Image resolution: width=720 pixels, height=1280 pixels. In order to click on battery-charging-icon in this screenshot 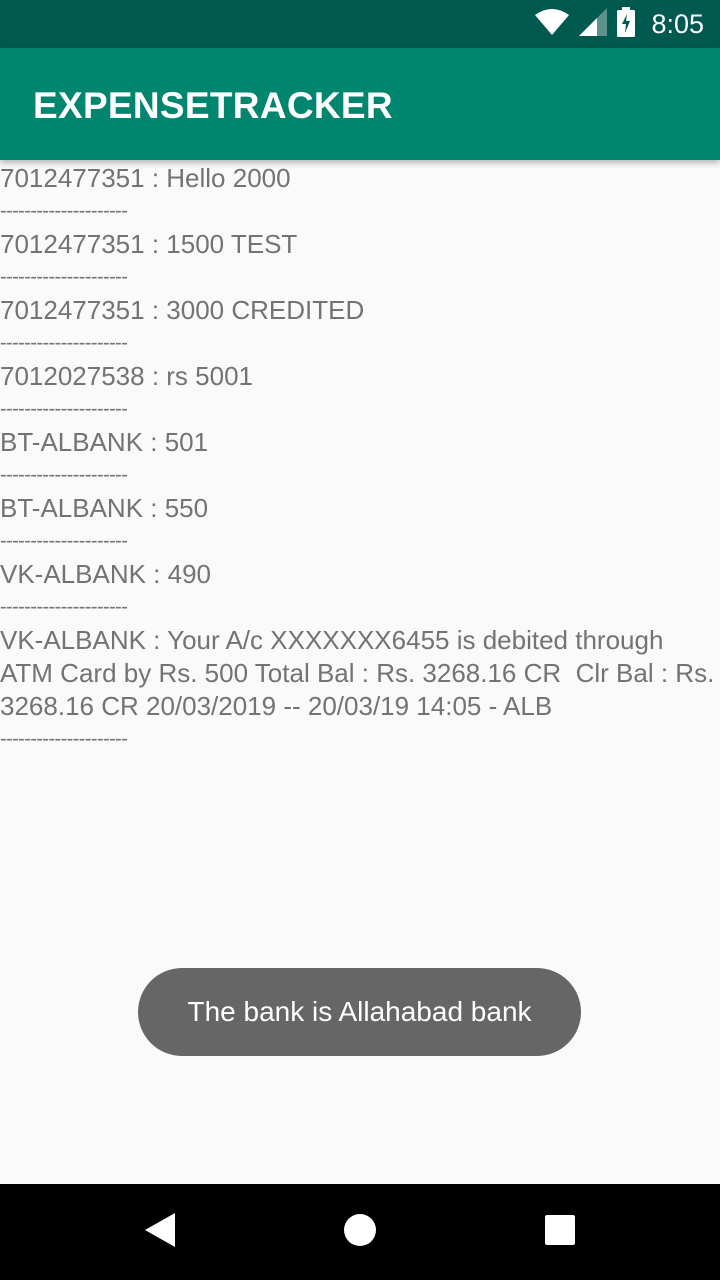, I will do `click(626, 24)`.